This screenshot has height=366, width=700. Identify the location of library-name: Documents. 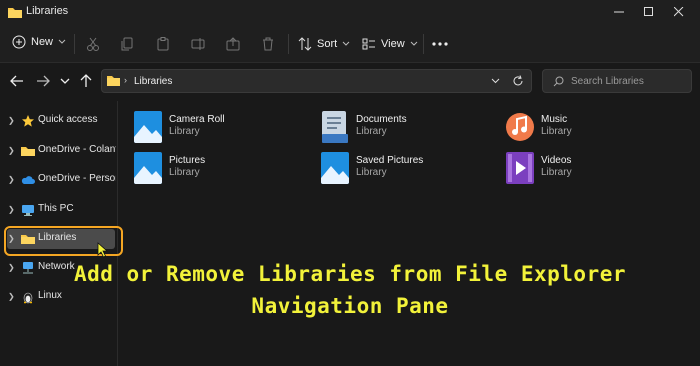
(381, 119).